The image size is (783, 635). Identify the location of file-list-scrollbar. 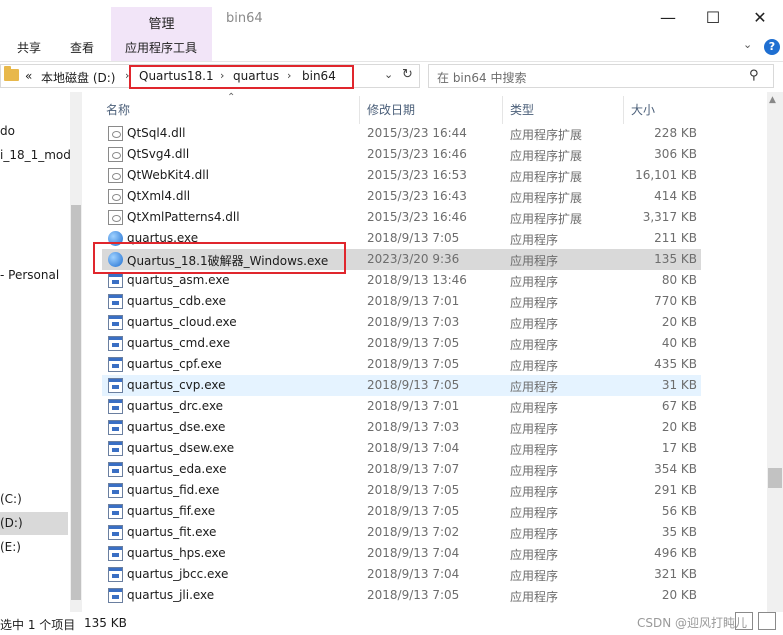
(775, 352).